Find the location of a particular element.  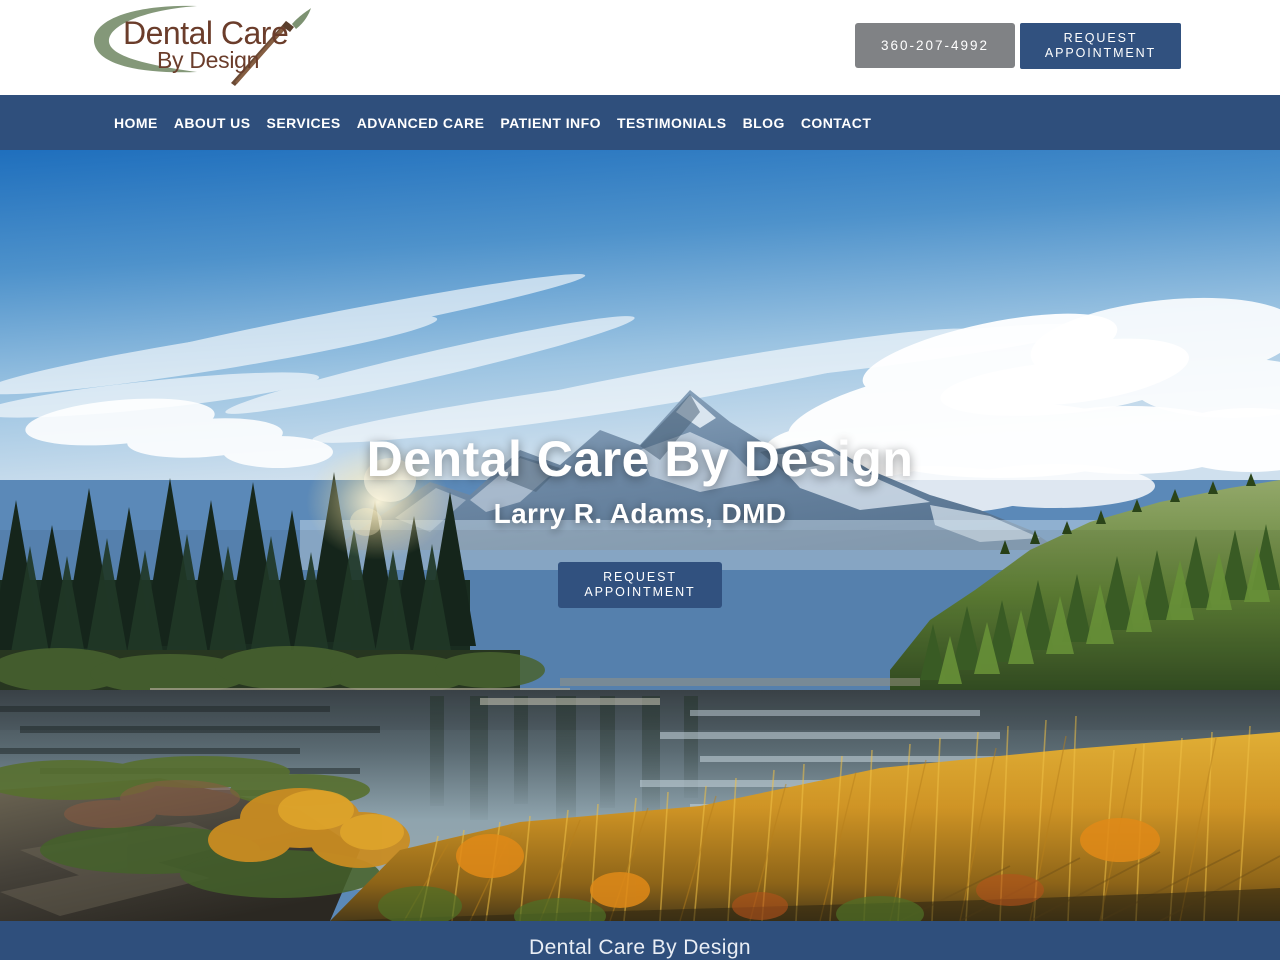

logo-text-primary: Dental Care is located at coordinates (205, 33).